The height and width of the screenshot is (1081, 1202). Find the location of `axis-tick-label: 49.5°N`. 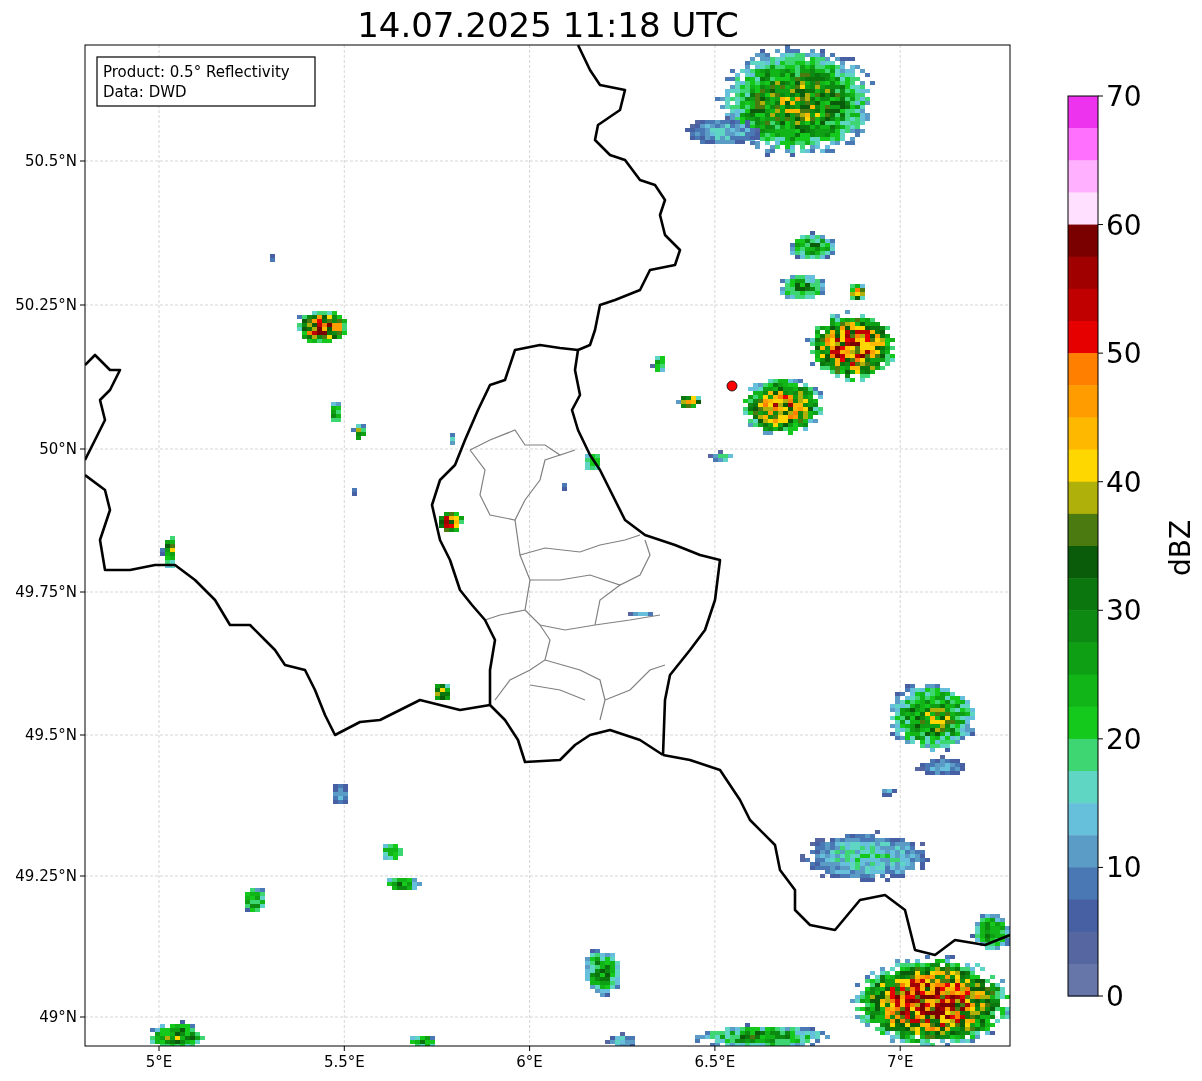

axis-tick-label: 49.5°N is located at coordinates (50, 735).